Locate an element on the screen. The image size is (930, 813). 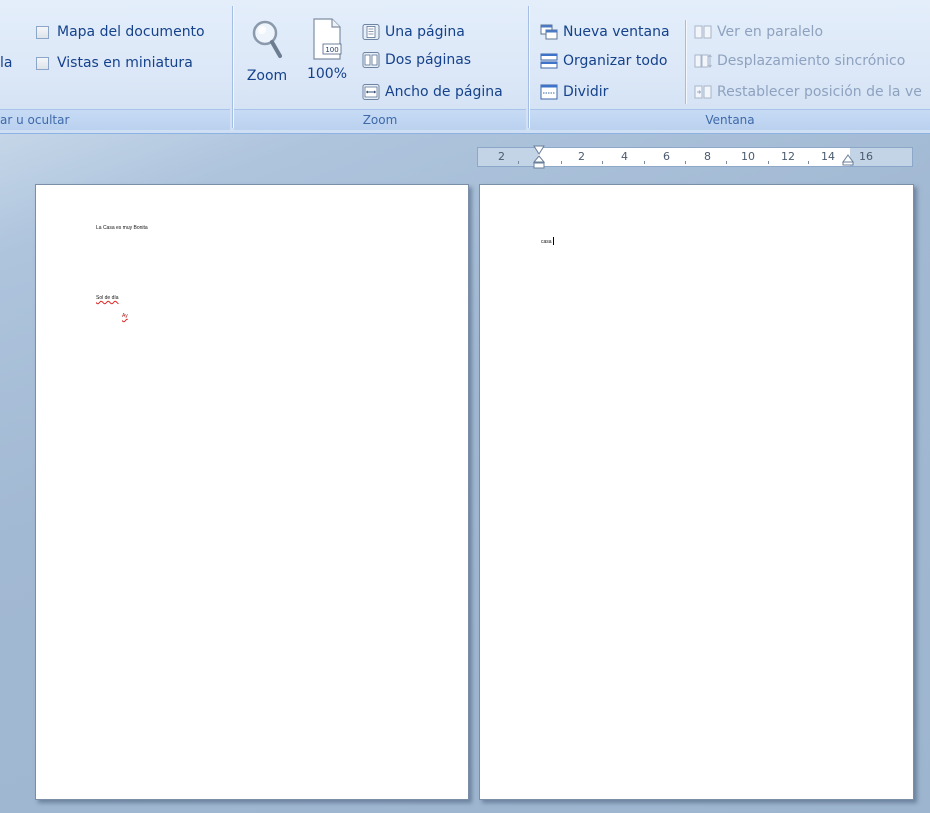
page-100-icon: 100 is located at coordinates (327, 39).